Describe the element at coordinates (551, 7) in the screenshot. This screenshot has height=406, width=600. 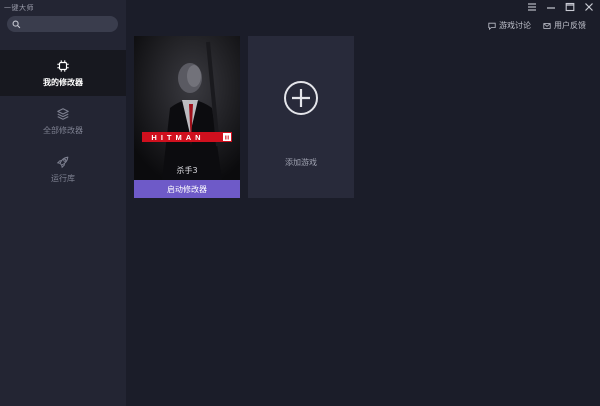
I see `minimize-icon` at that location.